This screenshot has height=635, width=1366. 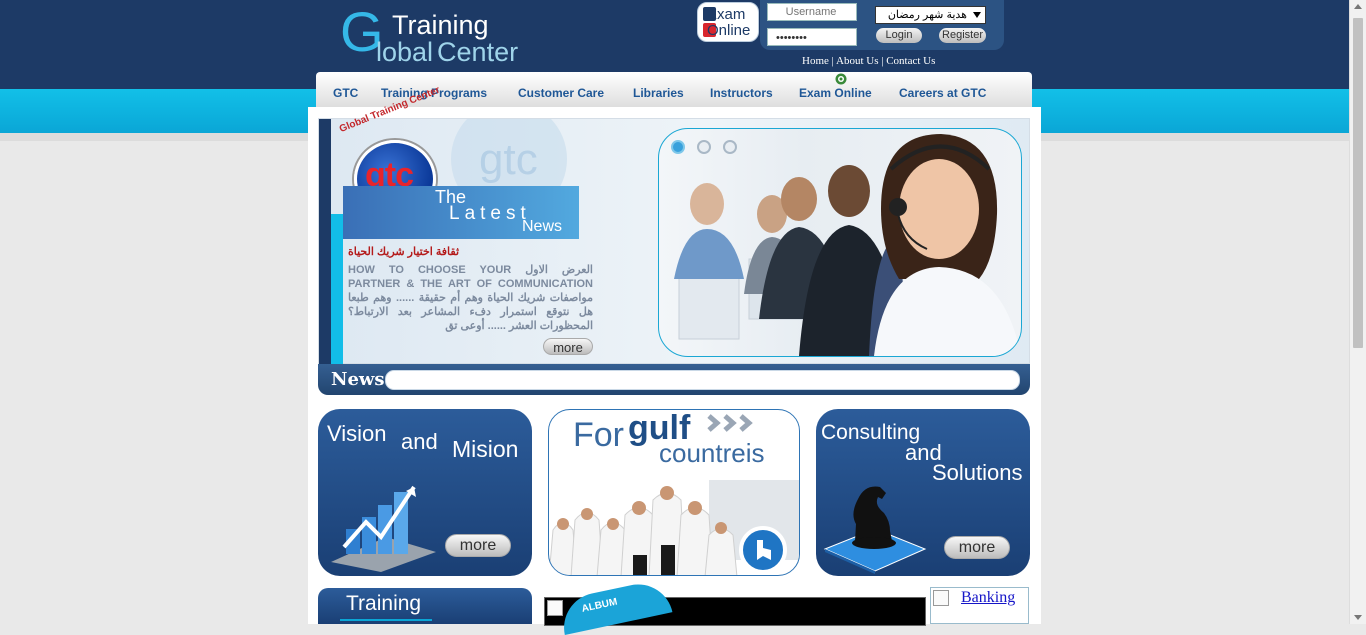 I want to click on gtc-logo: G Training lobal Center, so click(x=460, y=36).